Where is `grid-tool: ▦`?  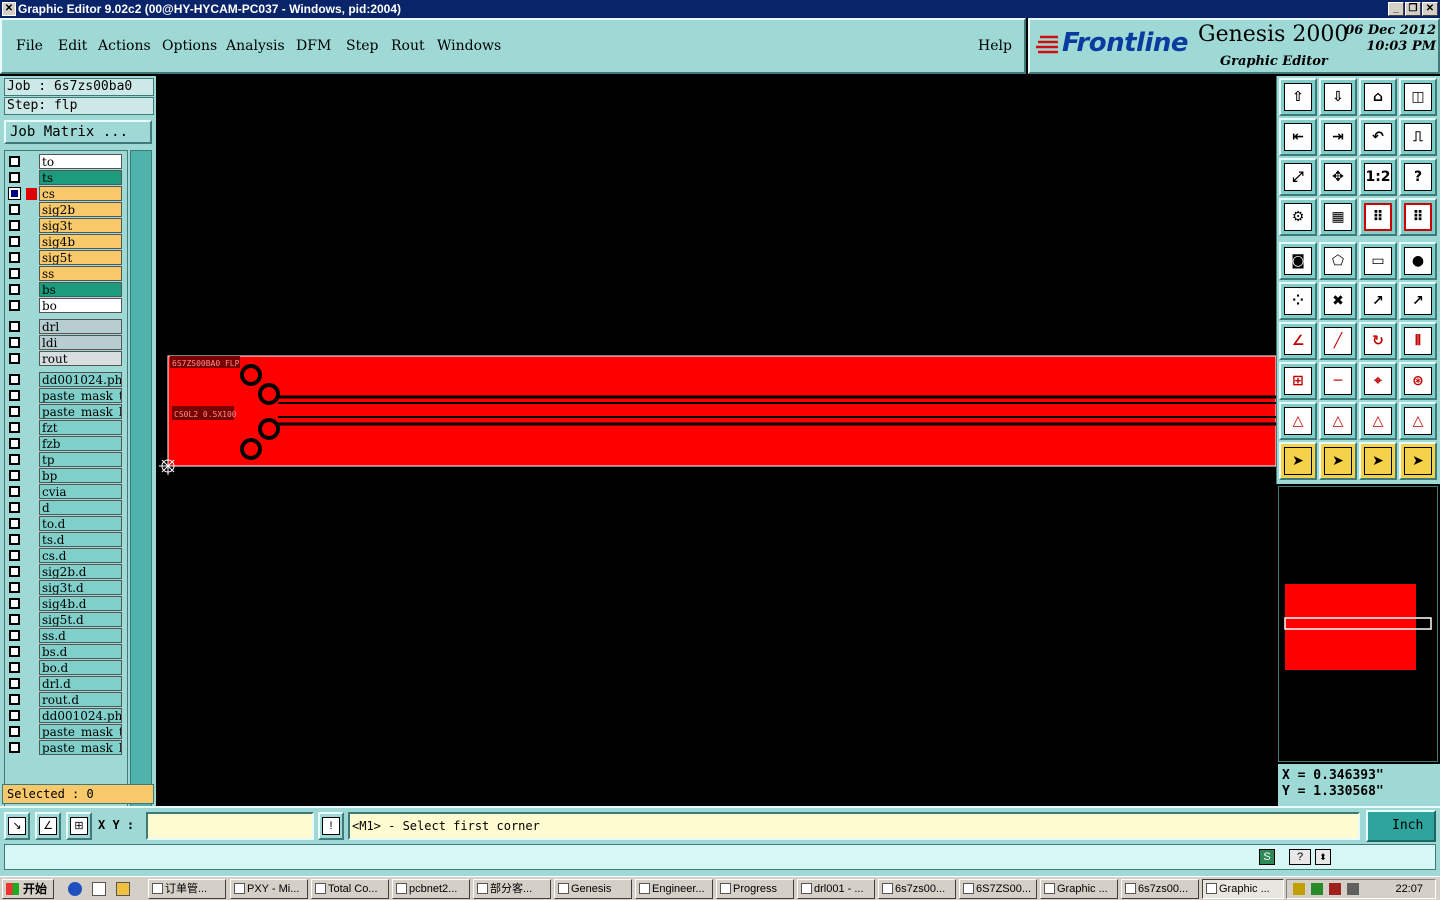
grid-tool: ▦ is located at coordinates (1338, 217).